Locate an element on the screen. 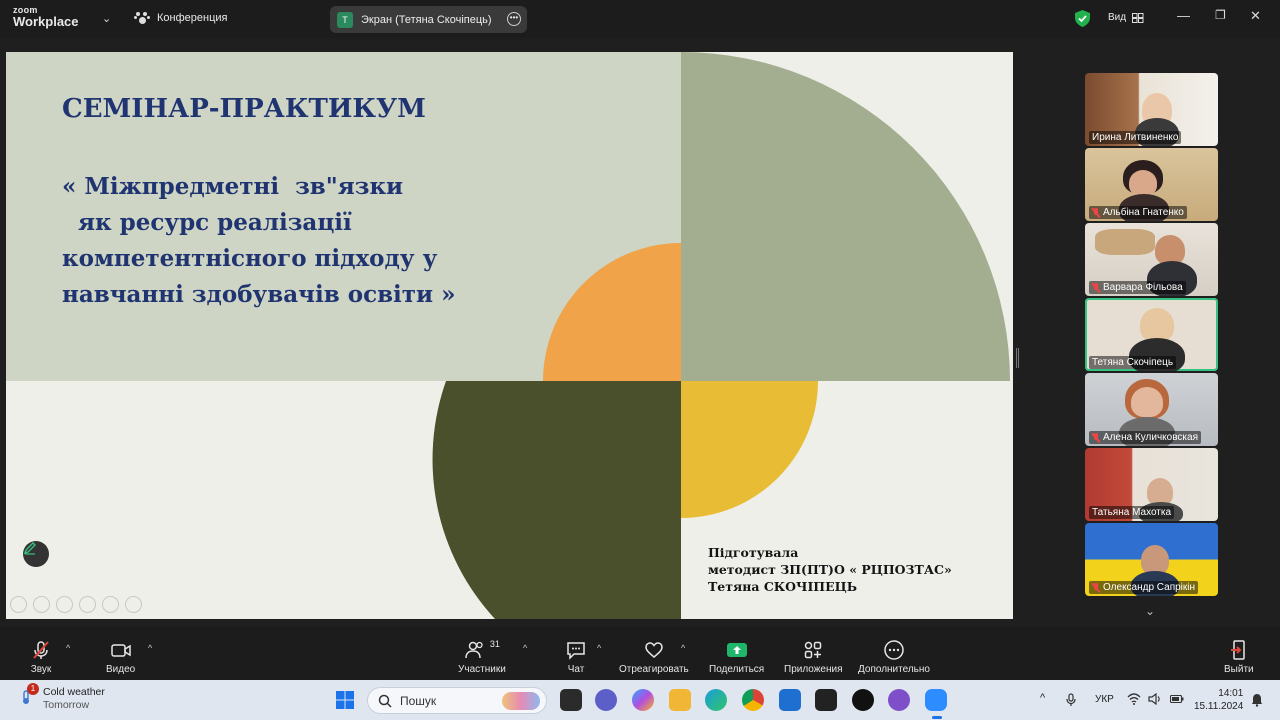 This screenshot has width=1280, height=720. tiktok-icon is located at coordinates (863, 700).